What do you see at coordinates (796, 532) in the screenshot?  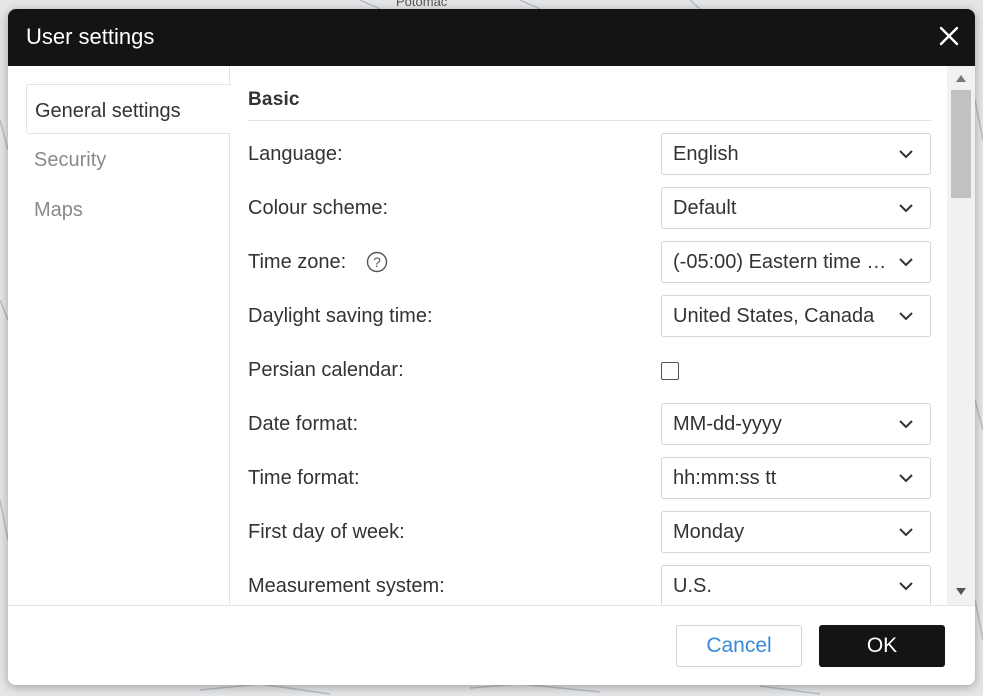 I see `first-day-select: Monday` at bounding box center [796, 532].